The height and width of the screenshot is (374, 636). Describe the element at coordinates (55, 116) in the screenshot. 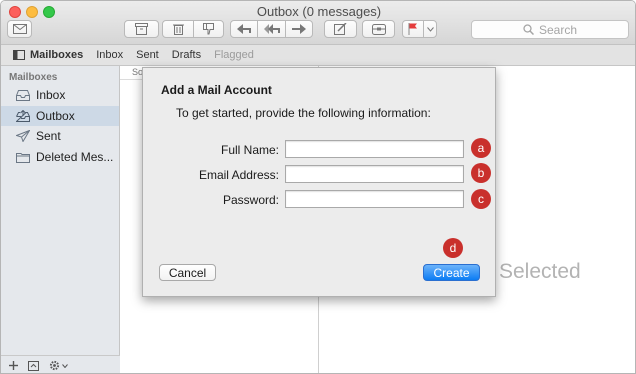

I see `sidebar-item-label: Outbox` at that location.